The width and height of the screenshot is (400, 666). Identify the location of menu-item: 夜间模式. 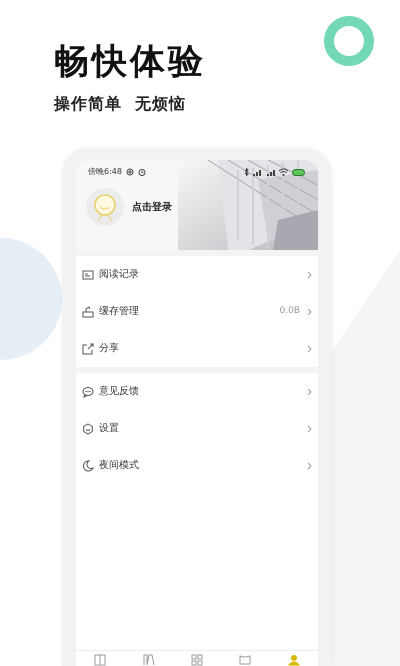
(197, 465).